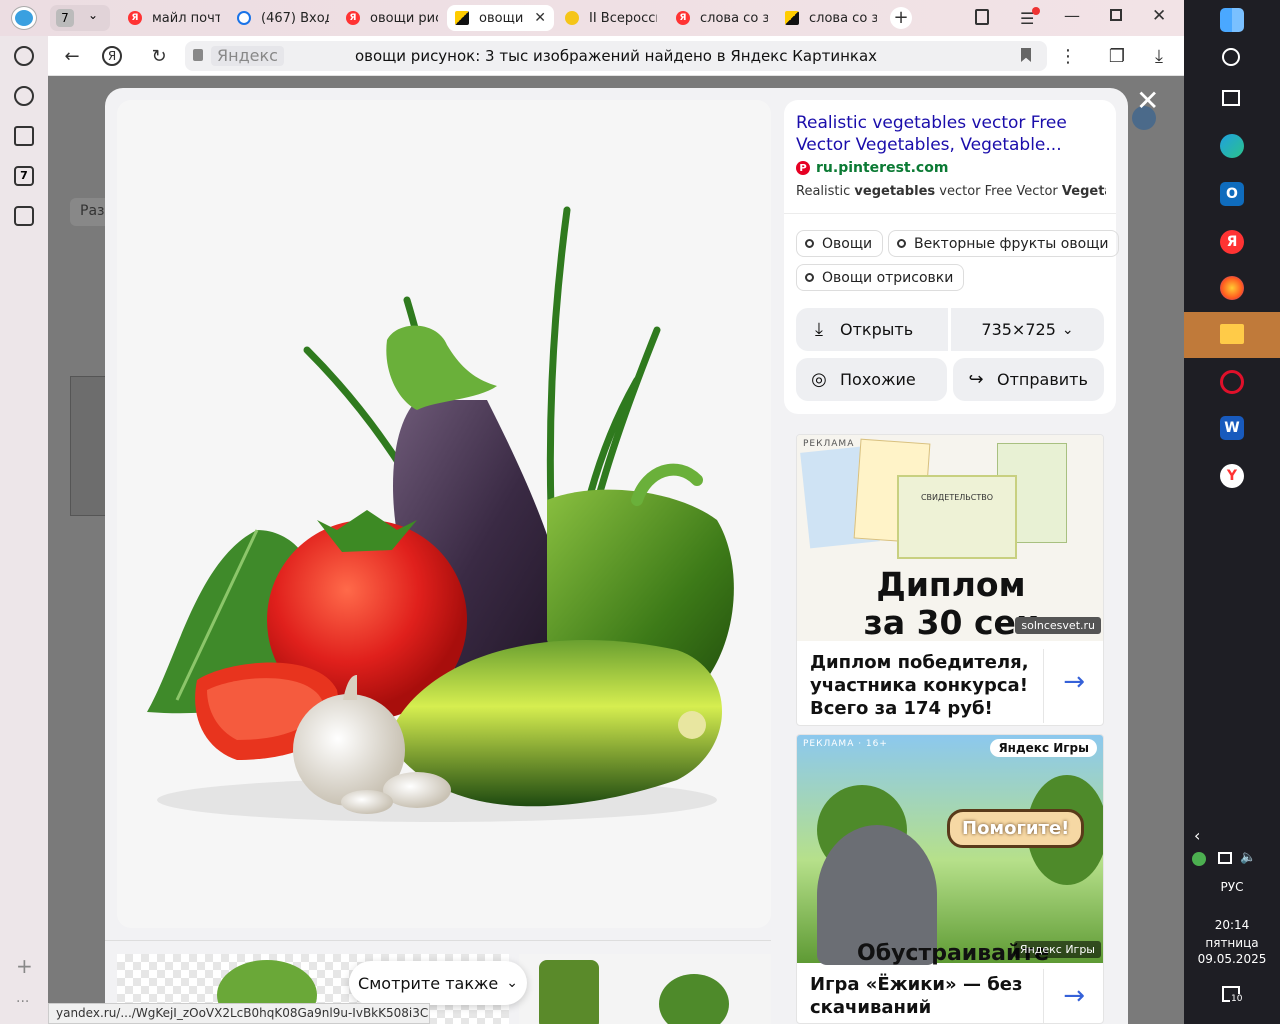  What do you see at coordinates (1232, 887) in the screenshot?
I see `language-indicator: РУС` at bounding box center [1232, 887].